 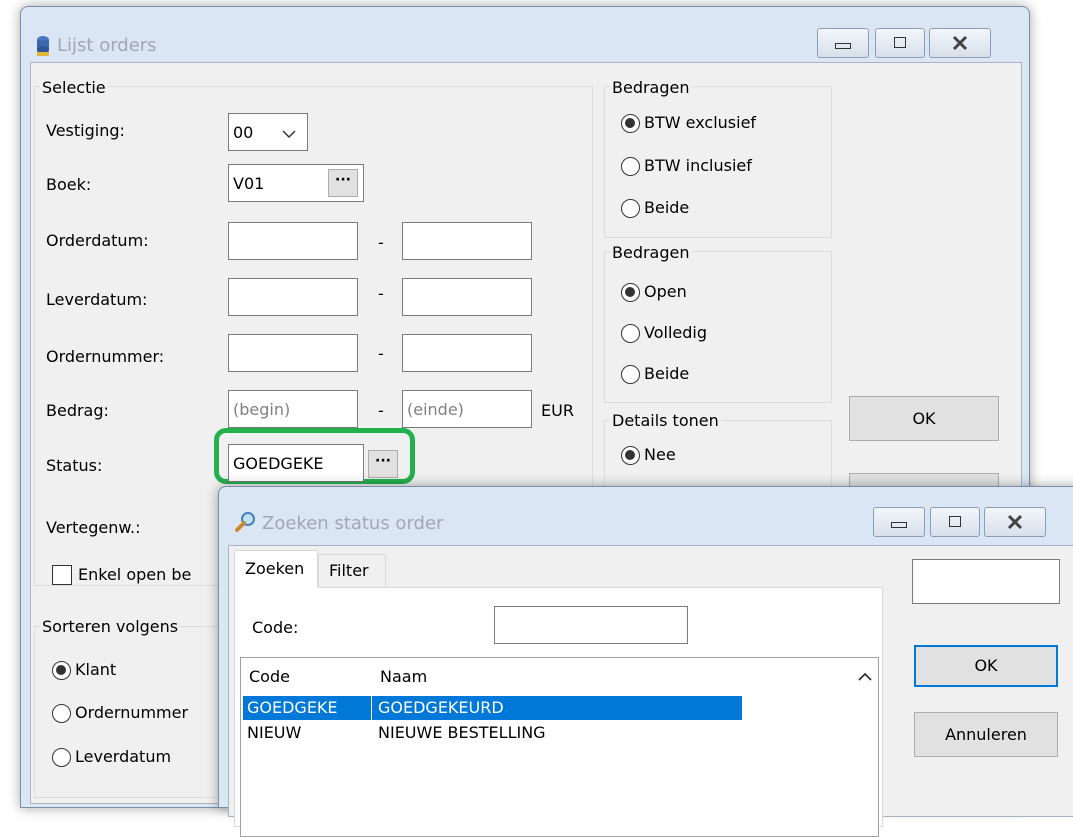 What do you see at coordinates (700, 122) in the screenshot?
I see `btw-exclusief-label: BTW exclusief` at bounding box center [700, 122].